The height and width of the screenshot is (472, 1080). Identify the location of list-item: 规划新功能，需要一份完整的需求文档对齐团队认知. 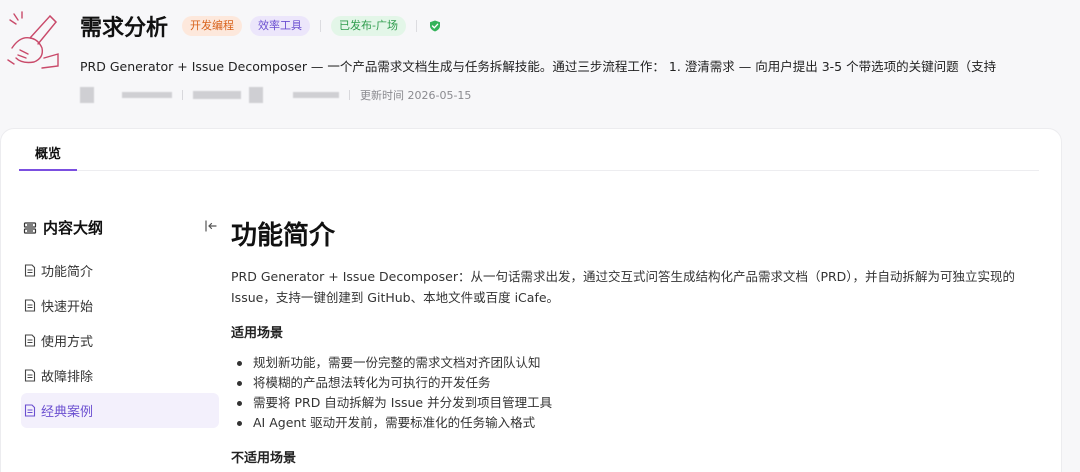
(636, 363).